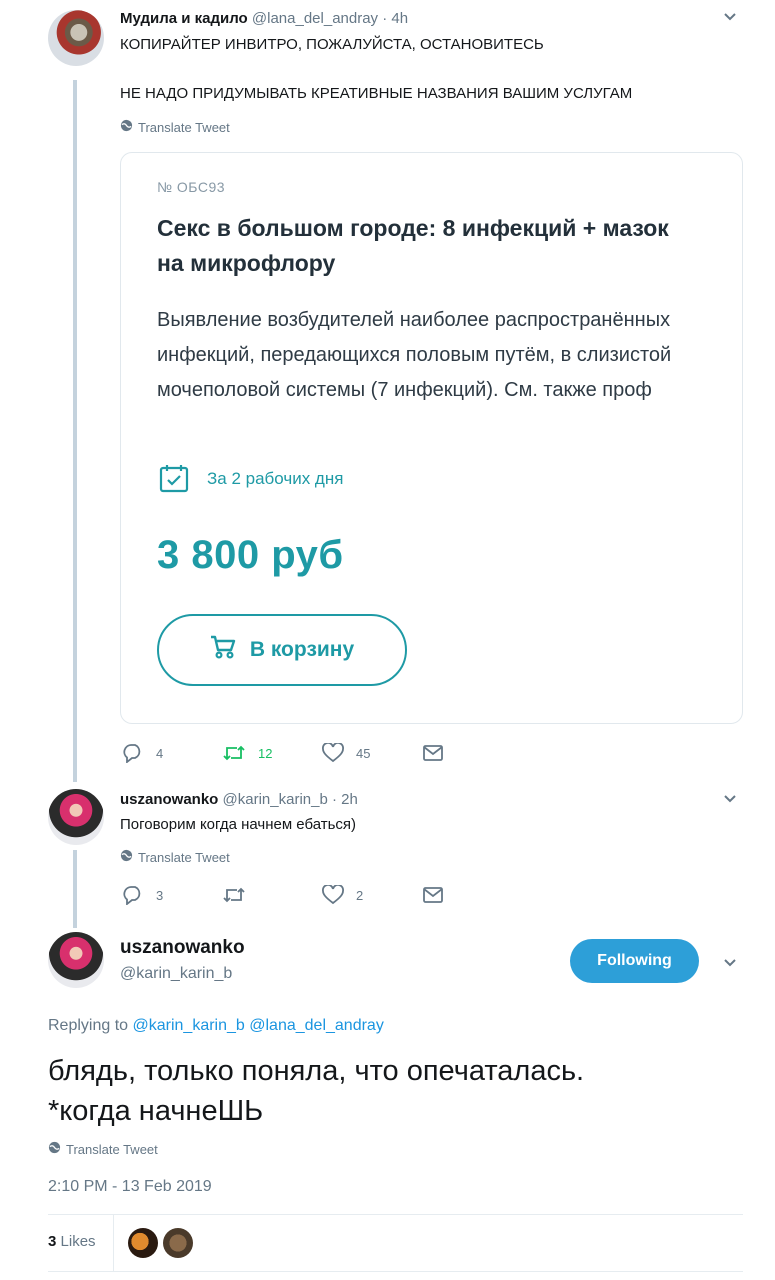 This screenshot has width=775, height=1280. I want to click on retweet-button, so click(272, 895).